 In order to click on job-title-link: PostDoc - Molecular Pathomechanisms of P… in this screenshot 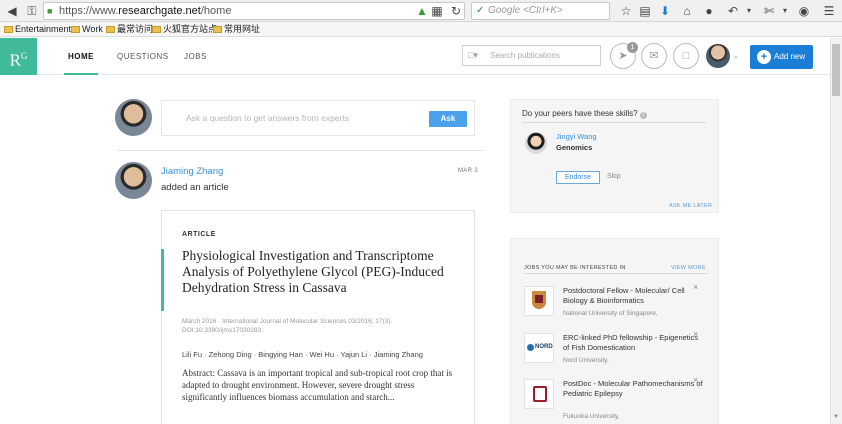, I will do `click(633, 389)`.